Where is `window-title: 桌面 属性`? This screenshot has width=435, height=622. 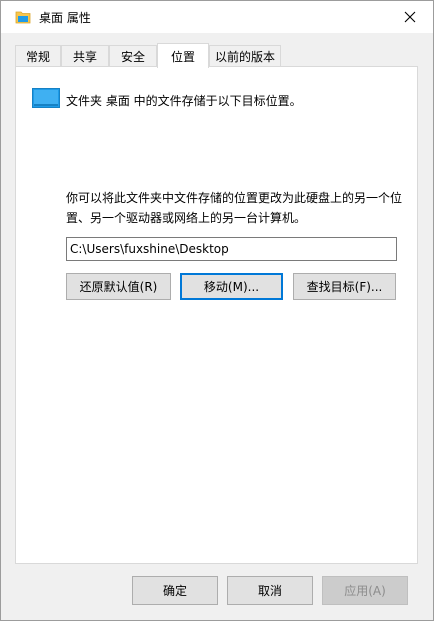 window-title: 桌面 属性 is located at coordinates (65, 18).